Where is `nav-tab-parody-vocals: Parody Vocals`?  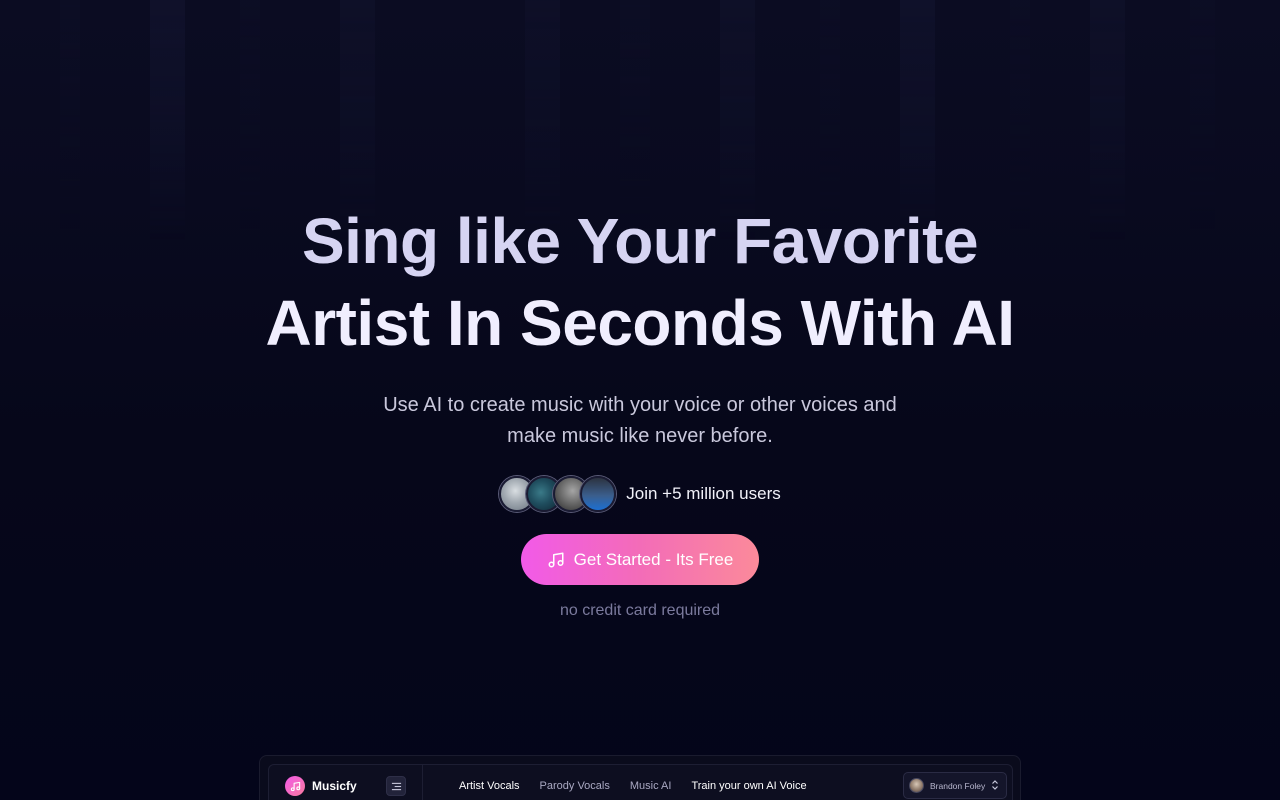
nav-tab-parody-vocals: Parody Vocals is located at coordinates (575, 786).